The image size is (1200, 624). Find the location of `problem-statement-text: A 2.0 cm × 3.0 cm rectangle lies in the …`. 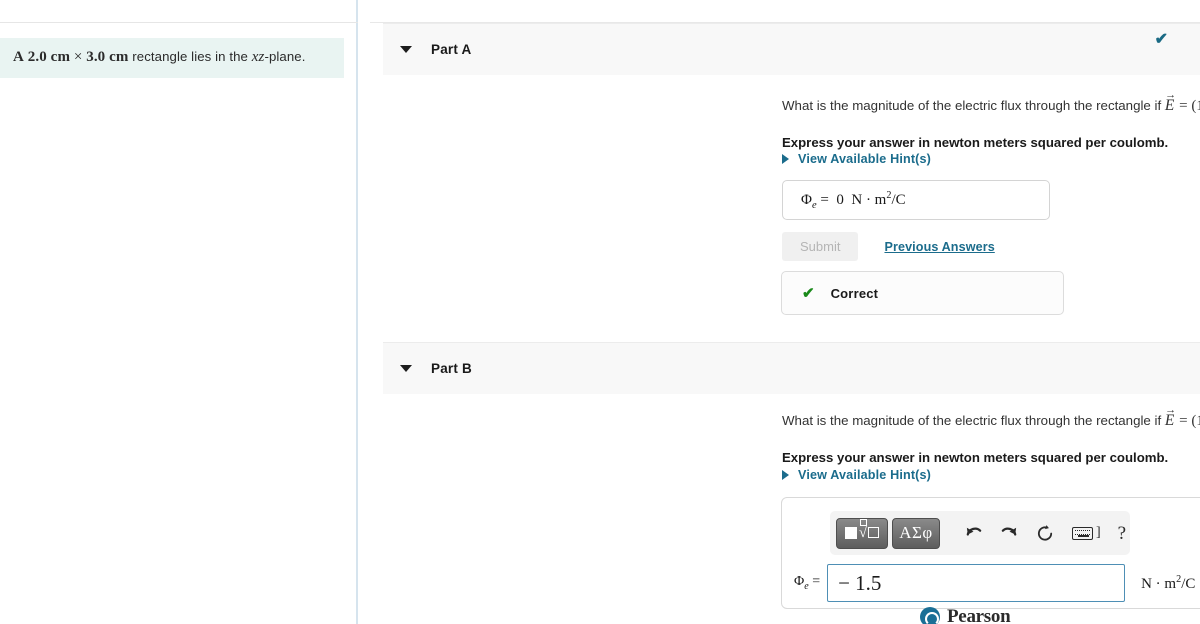

problem-statement-text: A 2.0 cm × 3.0 cm rectangle lies in the … is located at coordinates (159, 57).